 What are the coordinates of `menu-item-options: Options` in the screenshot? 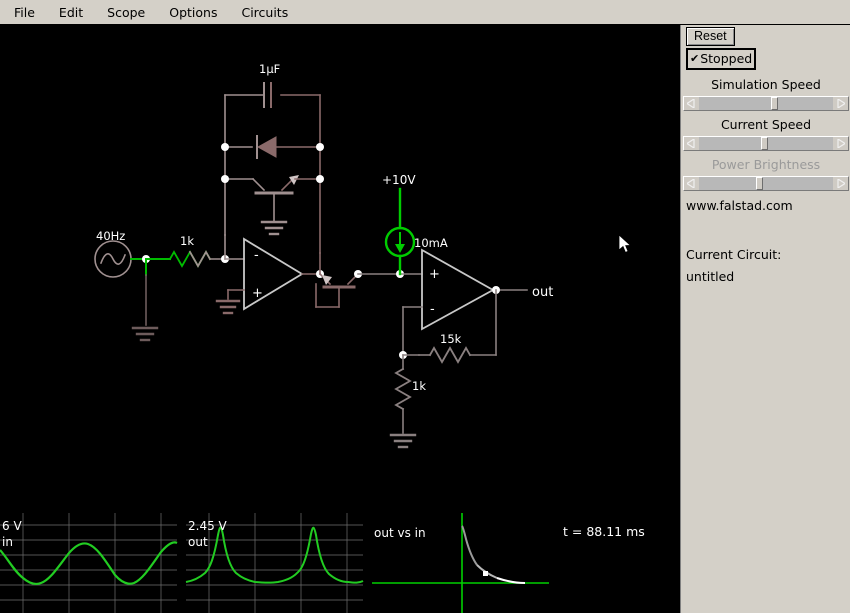 It's located at (193, 12).